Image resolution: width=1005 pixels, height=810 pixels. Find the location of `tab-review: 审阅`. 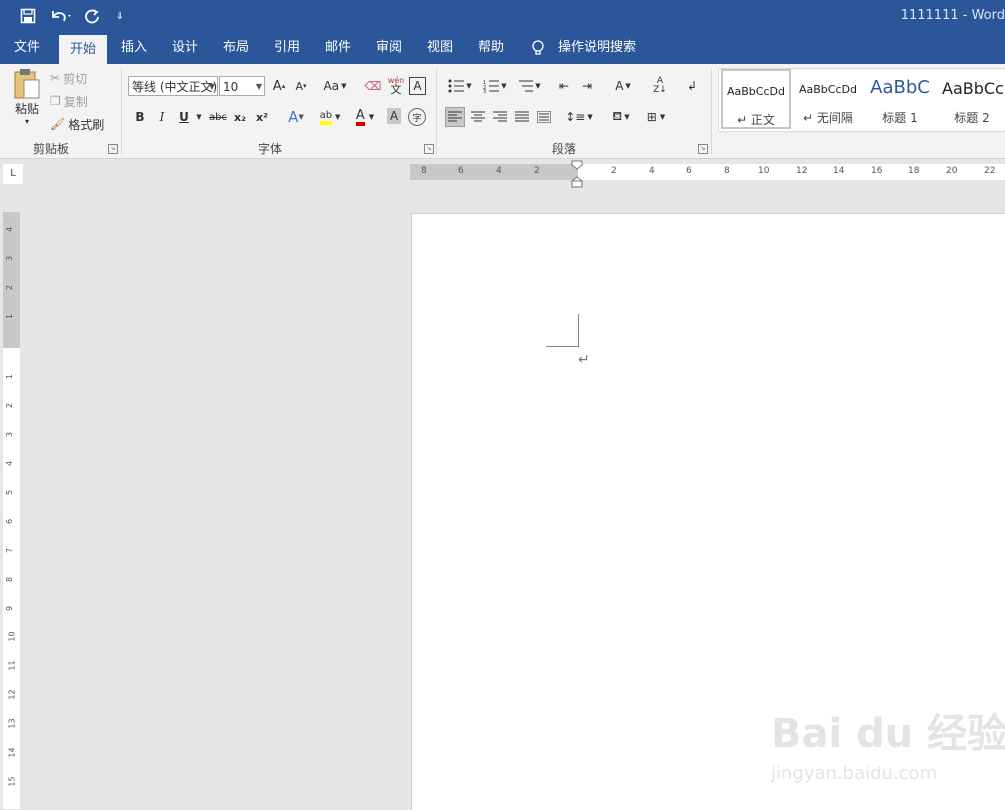

tab-review: 审阅 is located at coordinates (389, 48).